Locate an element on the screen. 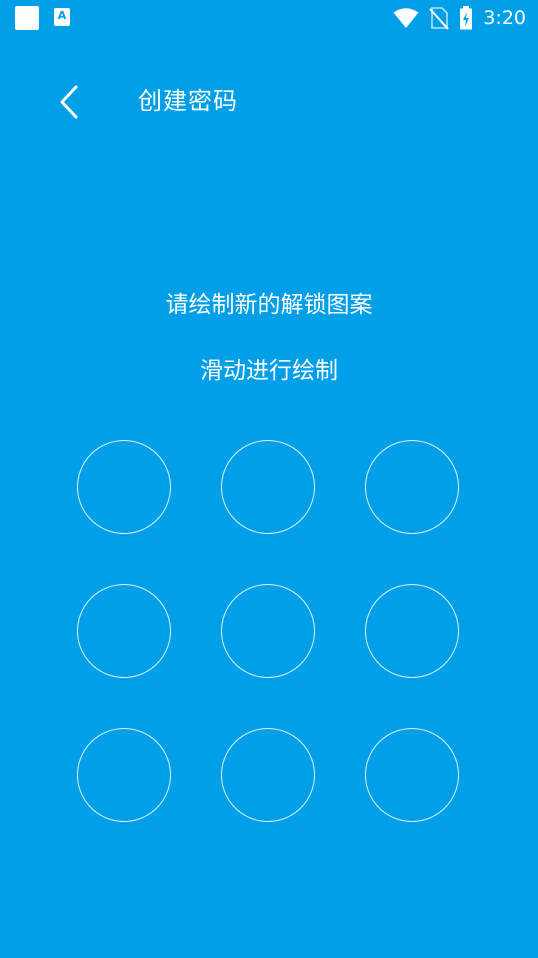  chevron-left-icon is located at coordinates (69, 102).